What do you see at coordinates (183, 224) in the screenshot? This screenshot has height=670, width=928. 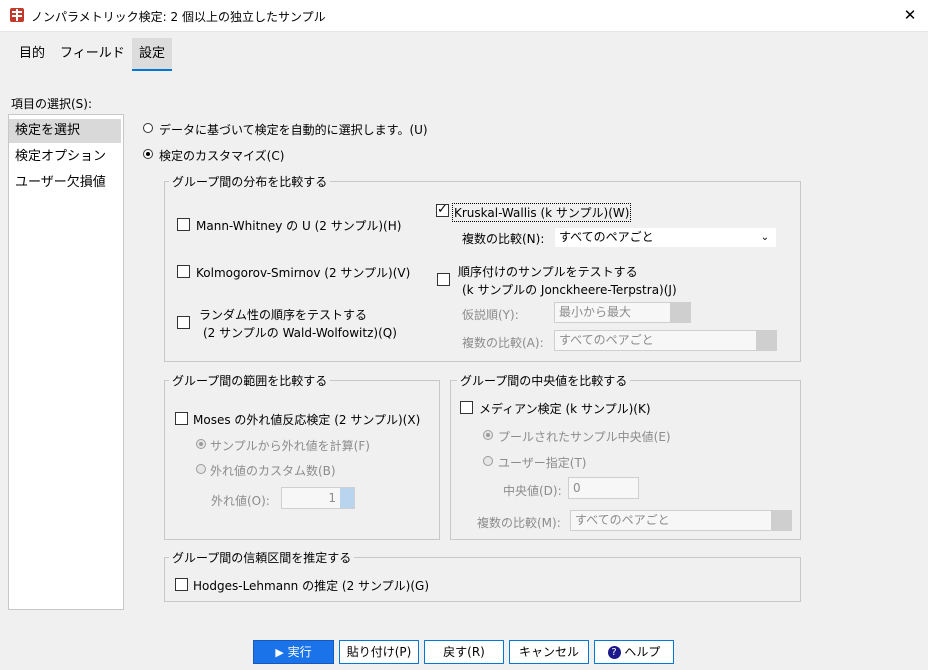 I see `mann-whitney-checkbox` at bounding box center [183, 224].